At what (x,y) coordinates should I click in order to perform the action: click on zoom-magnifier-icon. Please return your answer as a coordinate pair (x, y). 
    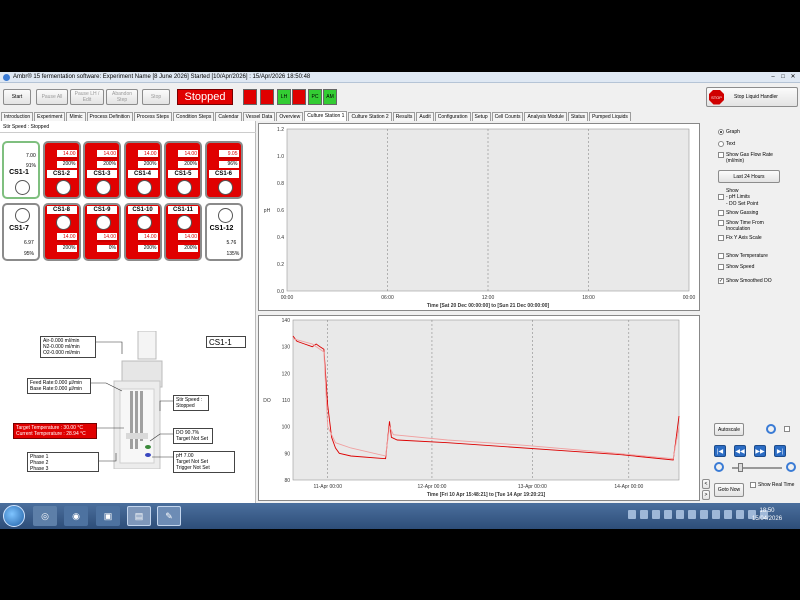
    Looking at the image, I should click on (771, 429).